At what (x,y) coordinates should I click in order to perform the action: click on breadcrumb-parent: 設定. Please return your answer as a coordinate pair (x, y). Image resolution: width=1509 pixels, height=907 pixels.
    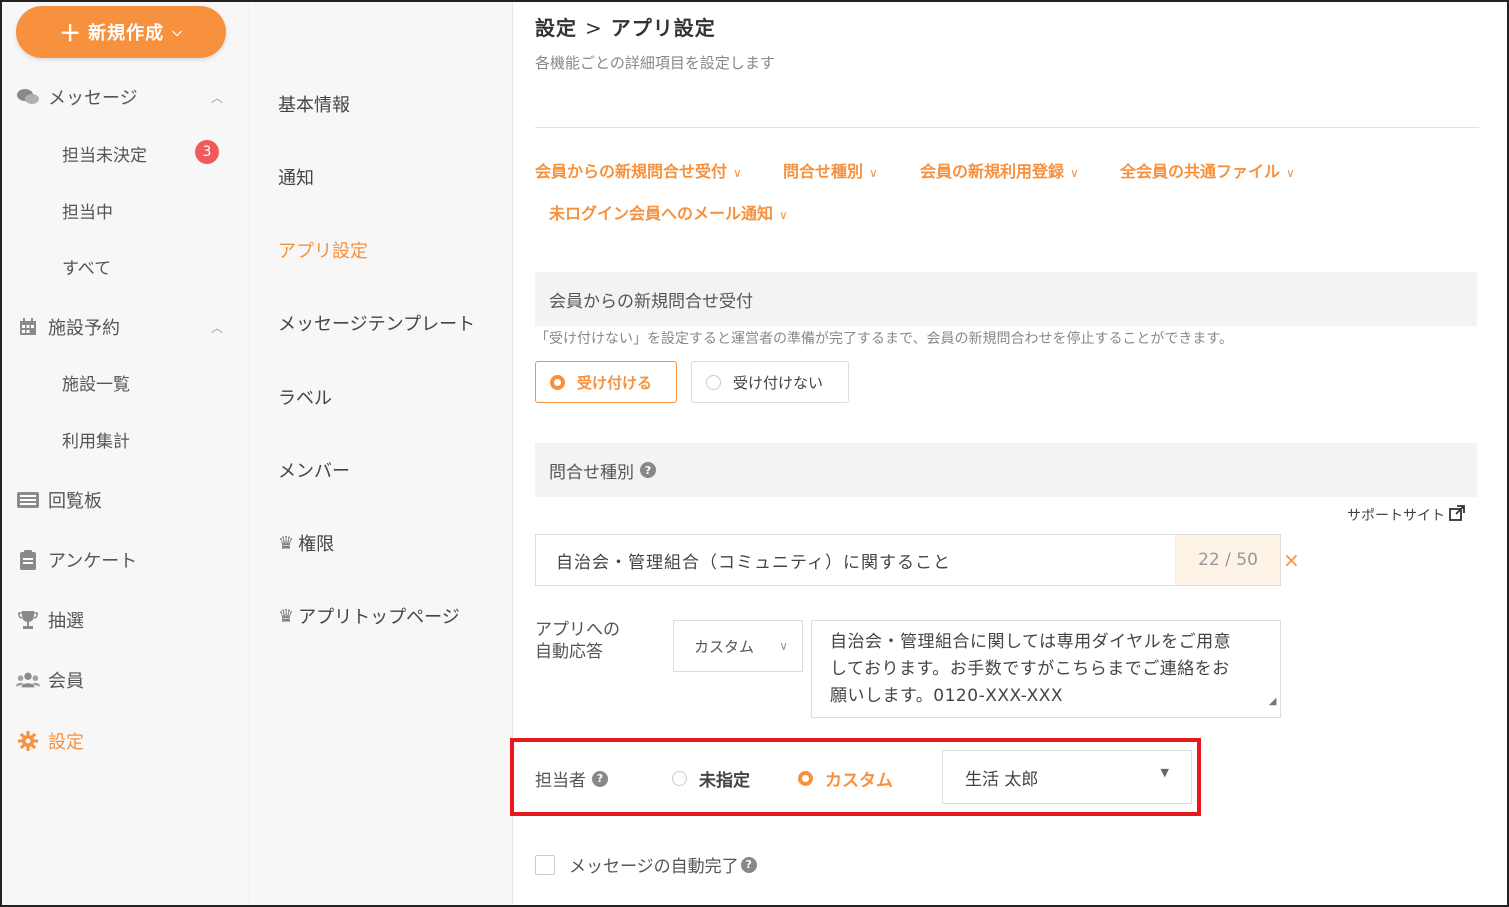
    Looking at the image, I should click on (556, 28).